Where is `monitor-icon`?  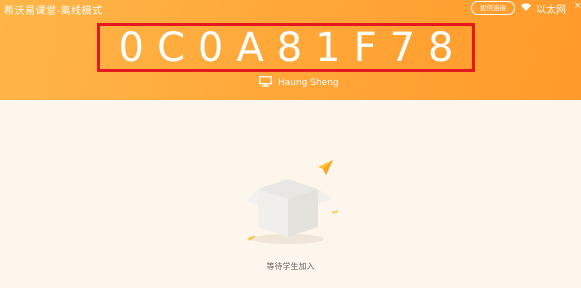
monitor-icon is located at coordinates (268, 83).